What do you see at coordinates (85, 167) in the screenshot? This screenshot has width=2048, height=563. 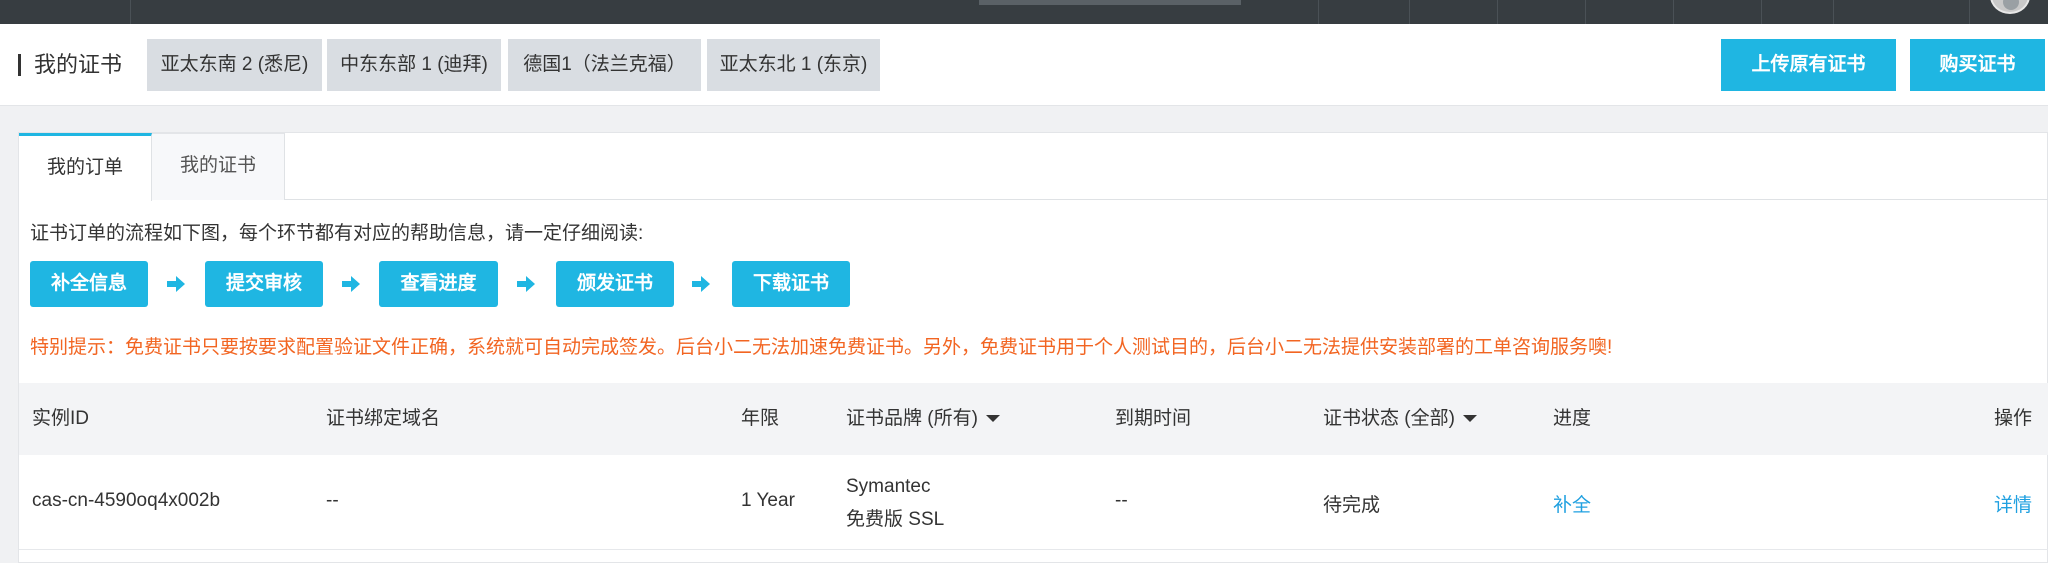 I see `tab-my-orders: 我的订单` at bounding box center [85, 167].